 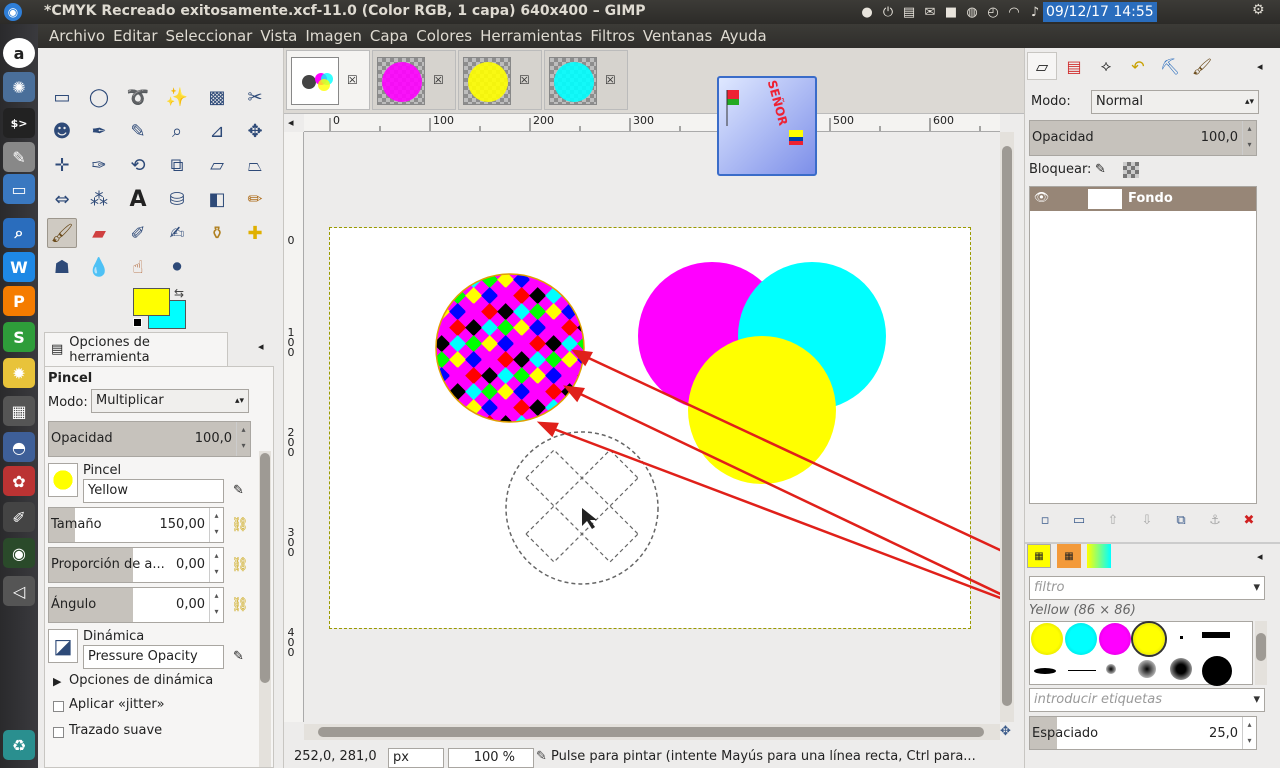 What do you see at coordinates (57, 681) in the screenshot?
I see `expander-icon: ▶` at bounding box center [57, 681].